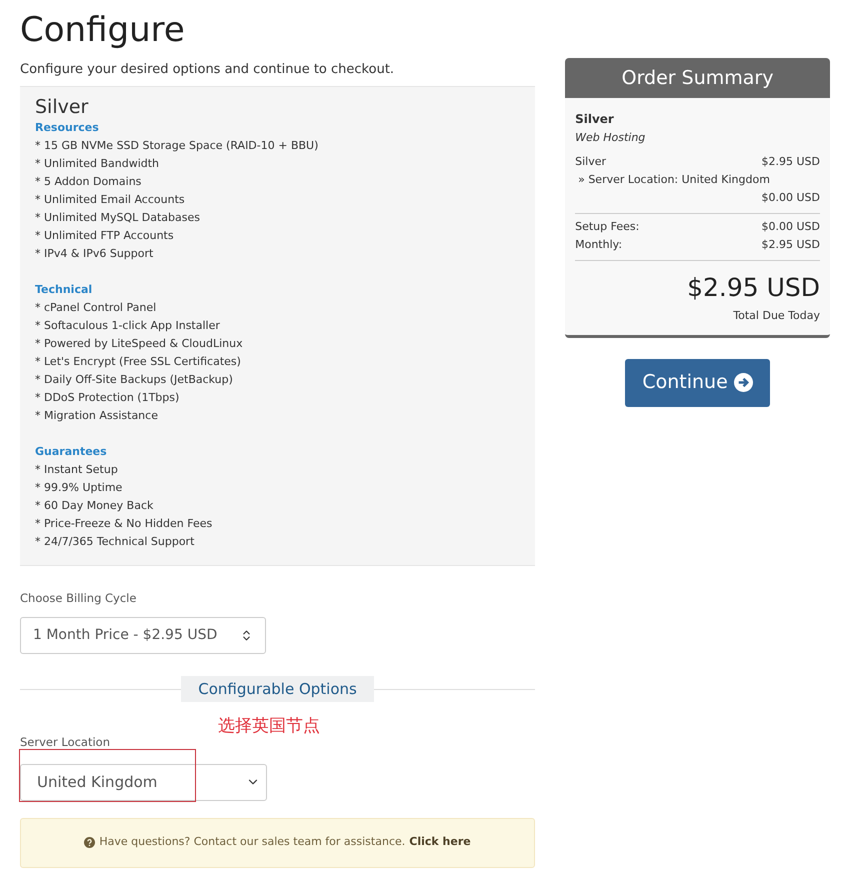  I want to click on section-heading: Guarantees, so click(71, 452).